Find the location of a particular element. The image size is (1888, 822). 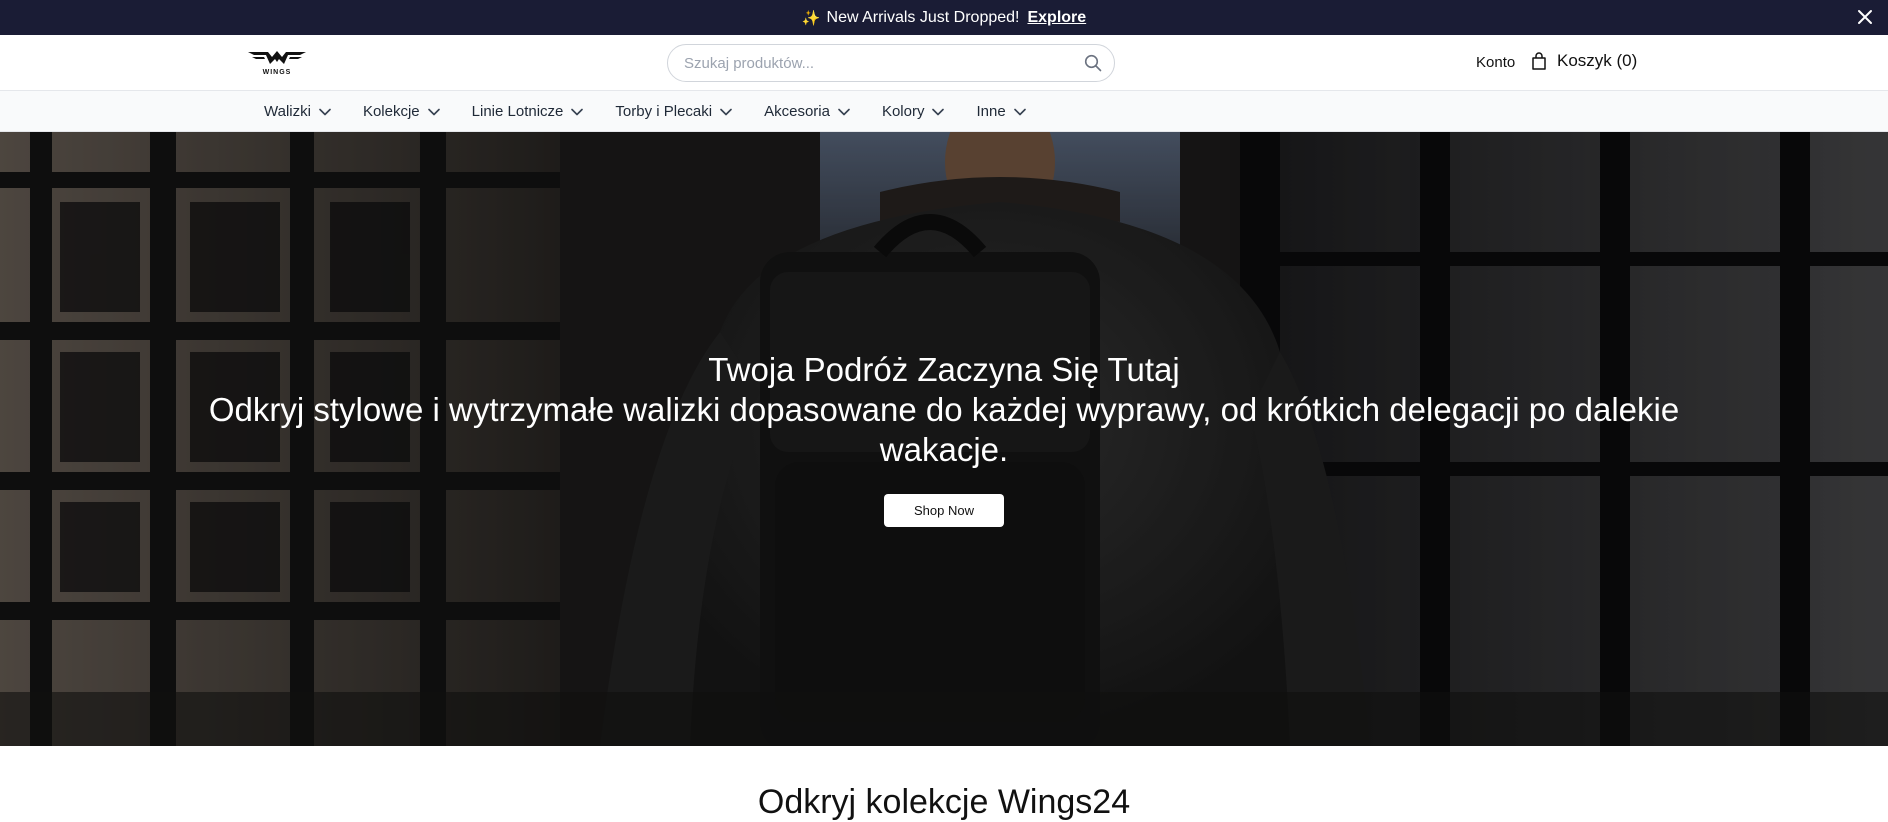

search-bar is located at coordinates (891, 63).